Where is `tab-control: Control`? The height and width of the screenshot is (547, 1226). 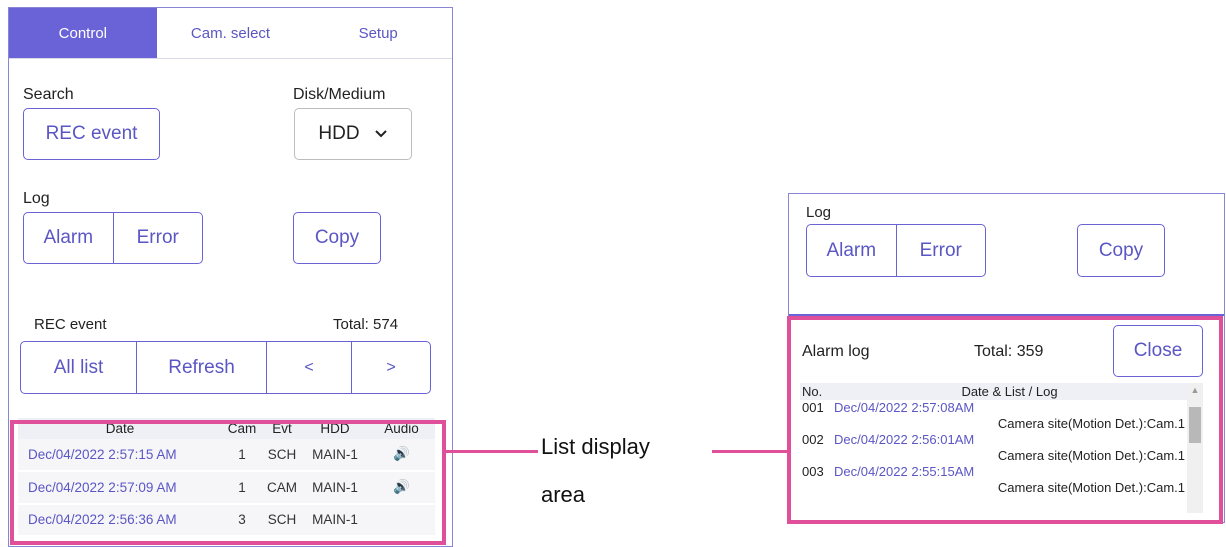
tab-control: Control is located at coordinates (83, 33).